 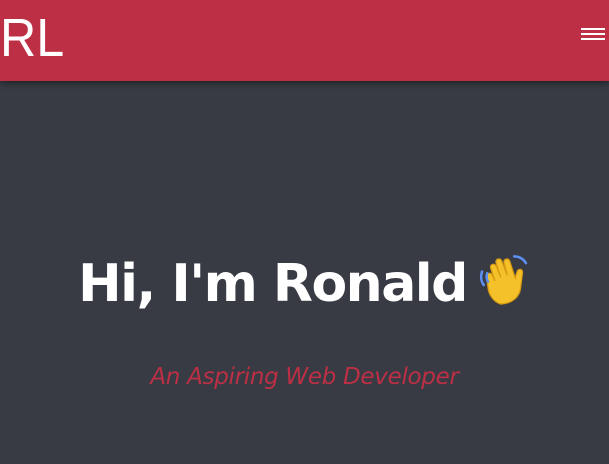 What do you see at coordinates (503, 280) in the screenshot?
I see `waving-hand-icon` at bounding box center [503, 280].